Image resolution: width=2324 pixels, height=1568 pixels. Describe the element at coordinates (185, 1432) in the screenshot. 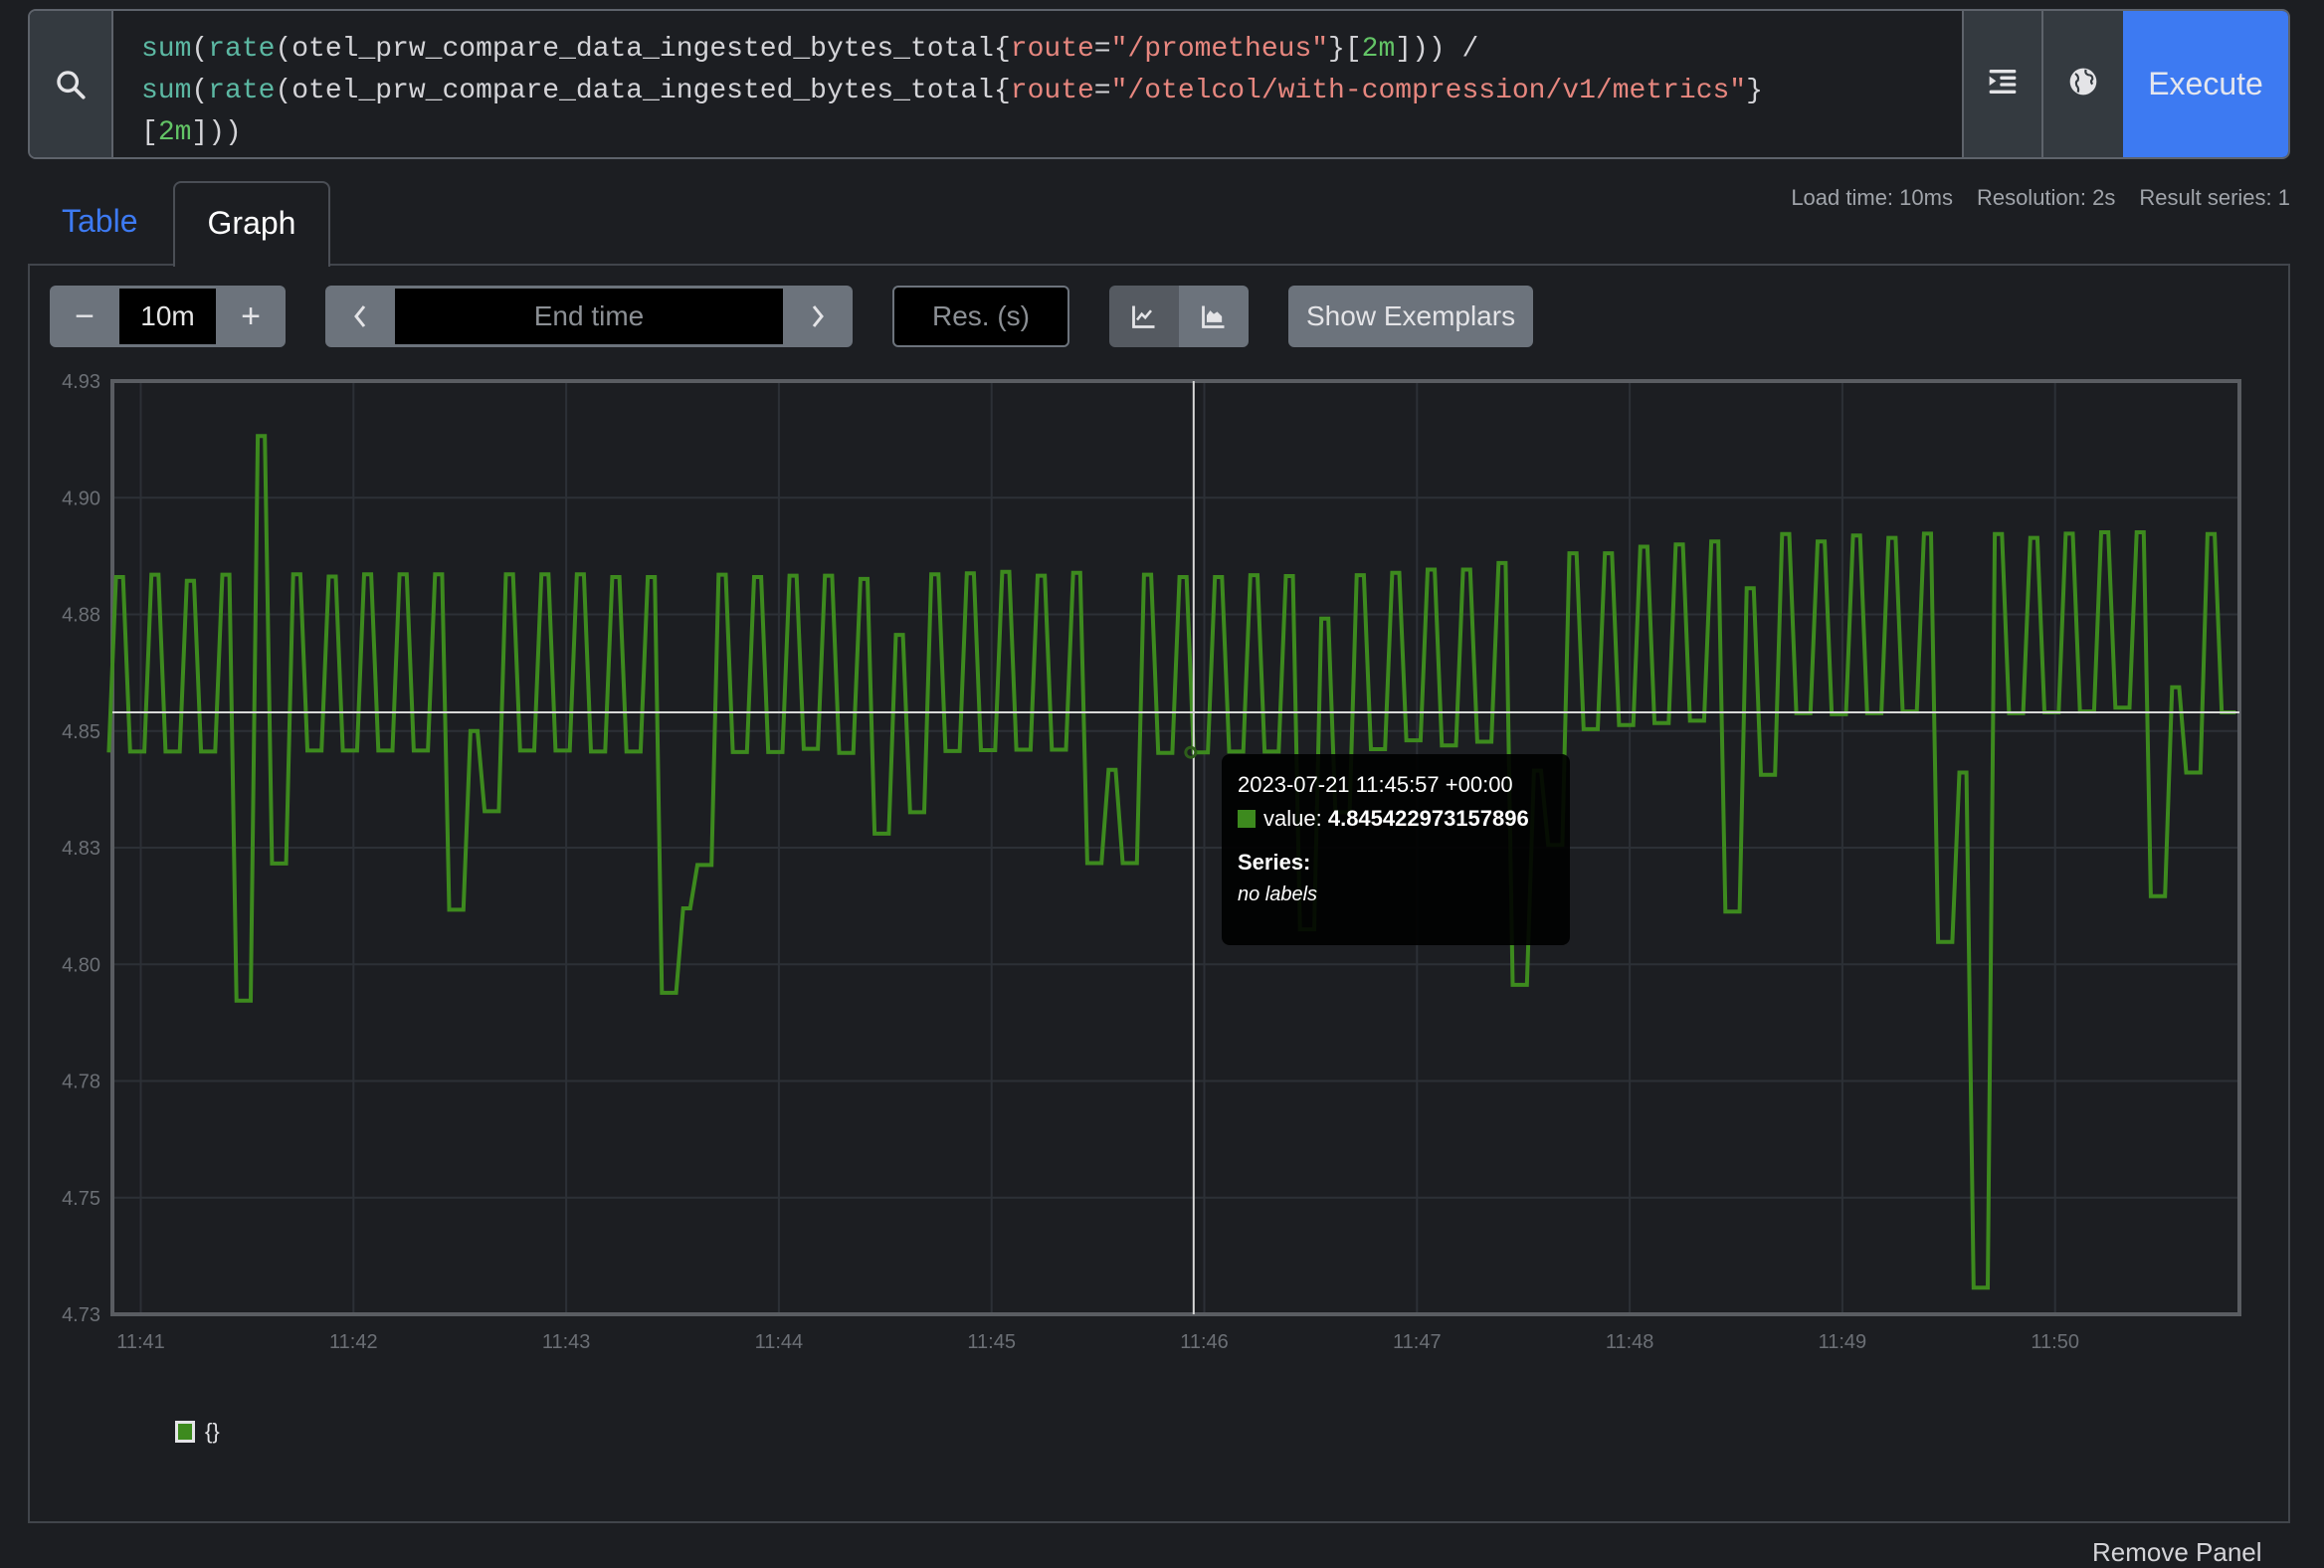

I see `legend-swatch` at that location.